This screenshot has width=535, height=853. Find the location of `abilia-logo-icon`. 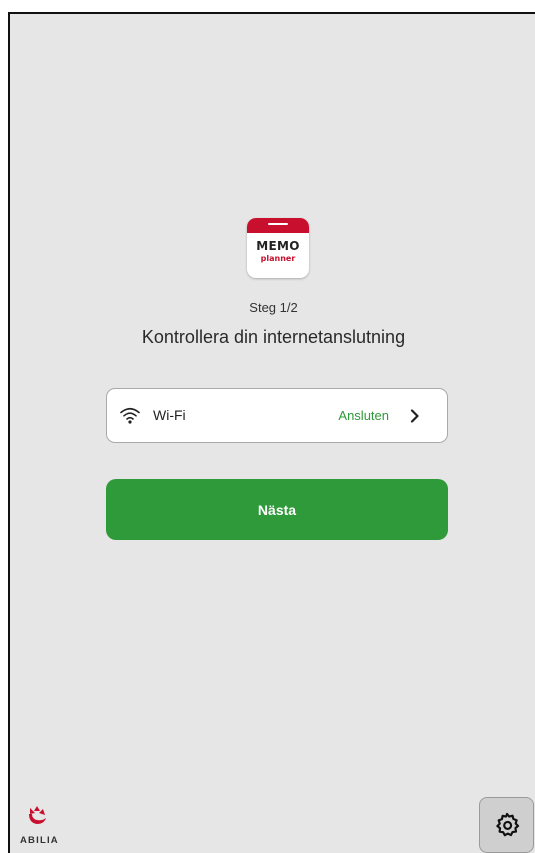

abilia-logo-icon is located at coordinates (37, 815).